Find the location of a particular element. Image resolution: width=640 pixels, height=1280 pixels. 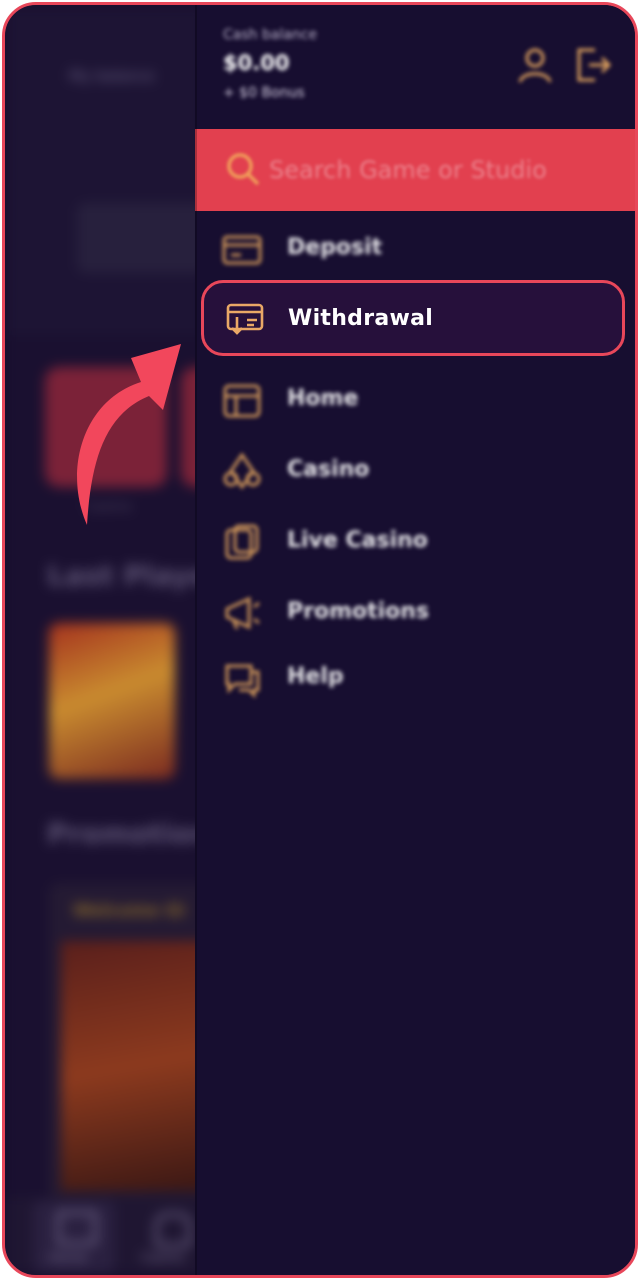

menu-item-label: Promotions is located at coordinates (358, 611).